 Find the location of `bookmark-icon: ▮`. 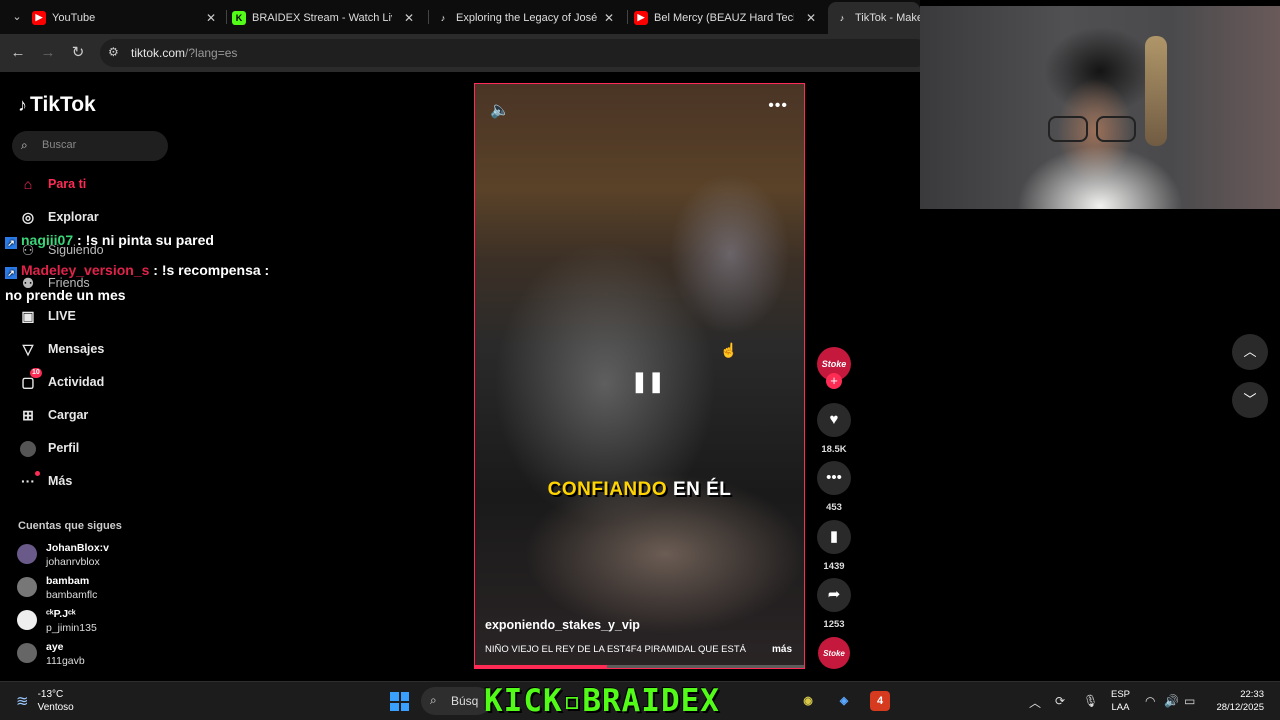

bookmark-icon: ▮ is located at coordinates (834, 537).